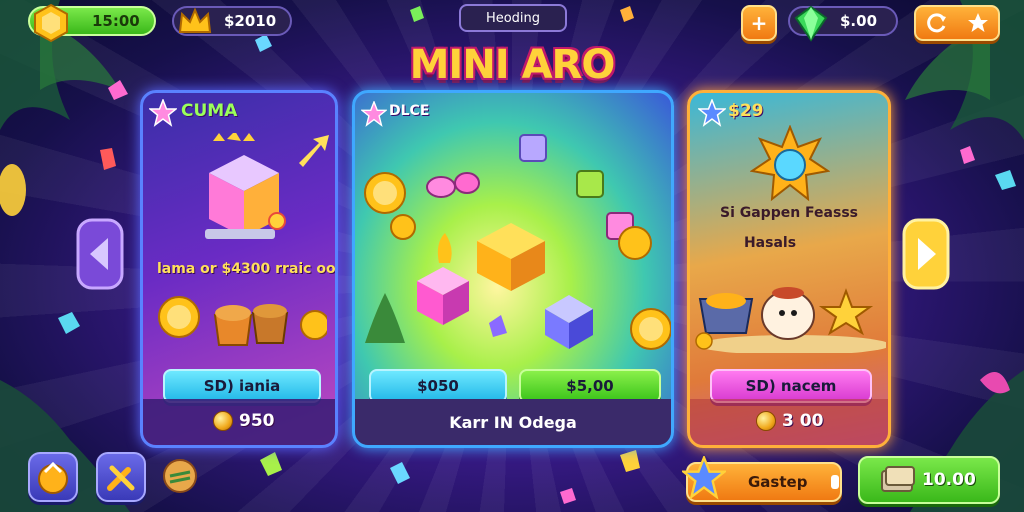 The width and height of the screenshot is (1024, 512). I want to click on right-card-desc-line1: Si Gappen Feasss, so click(788, 213).